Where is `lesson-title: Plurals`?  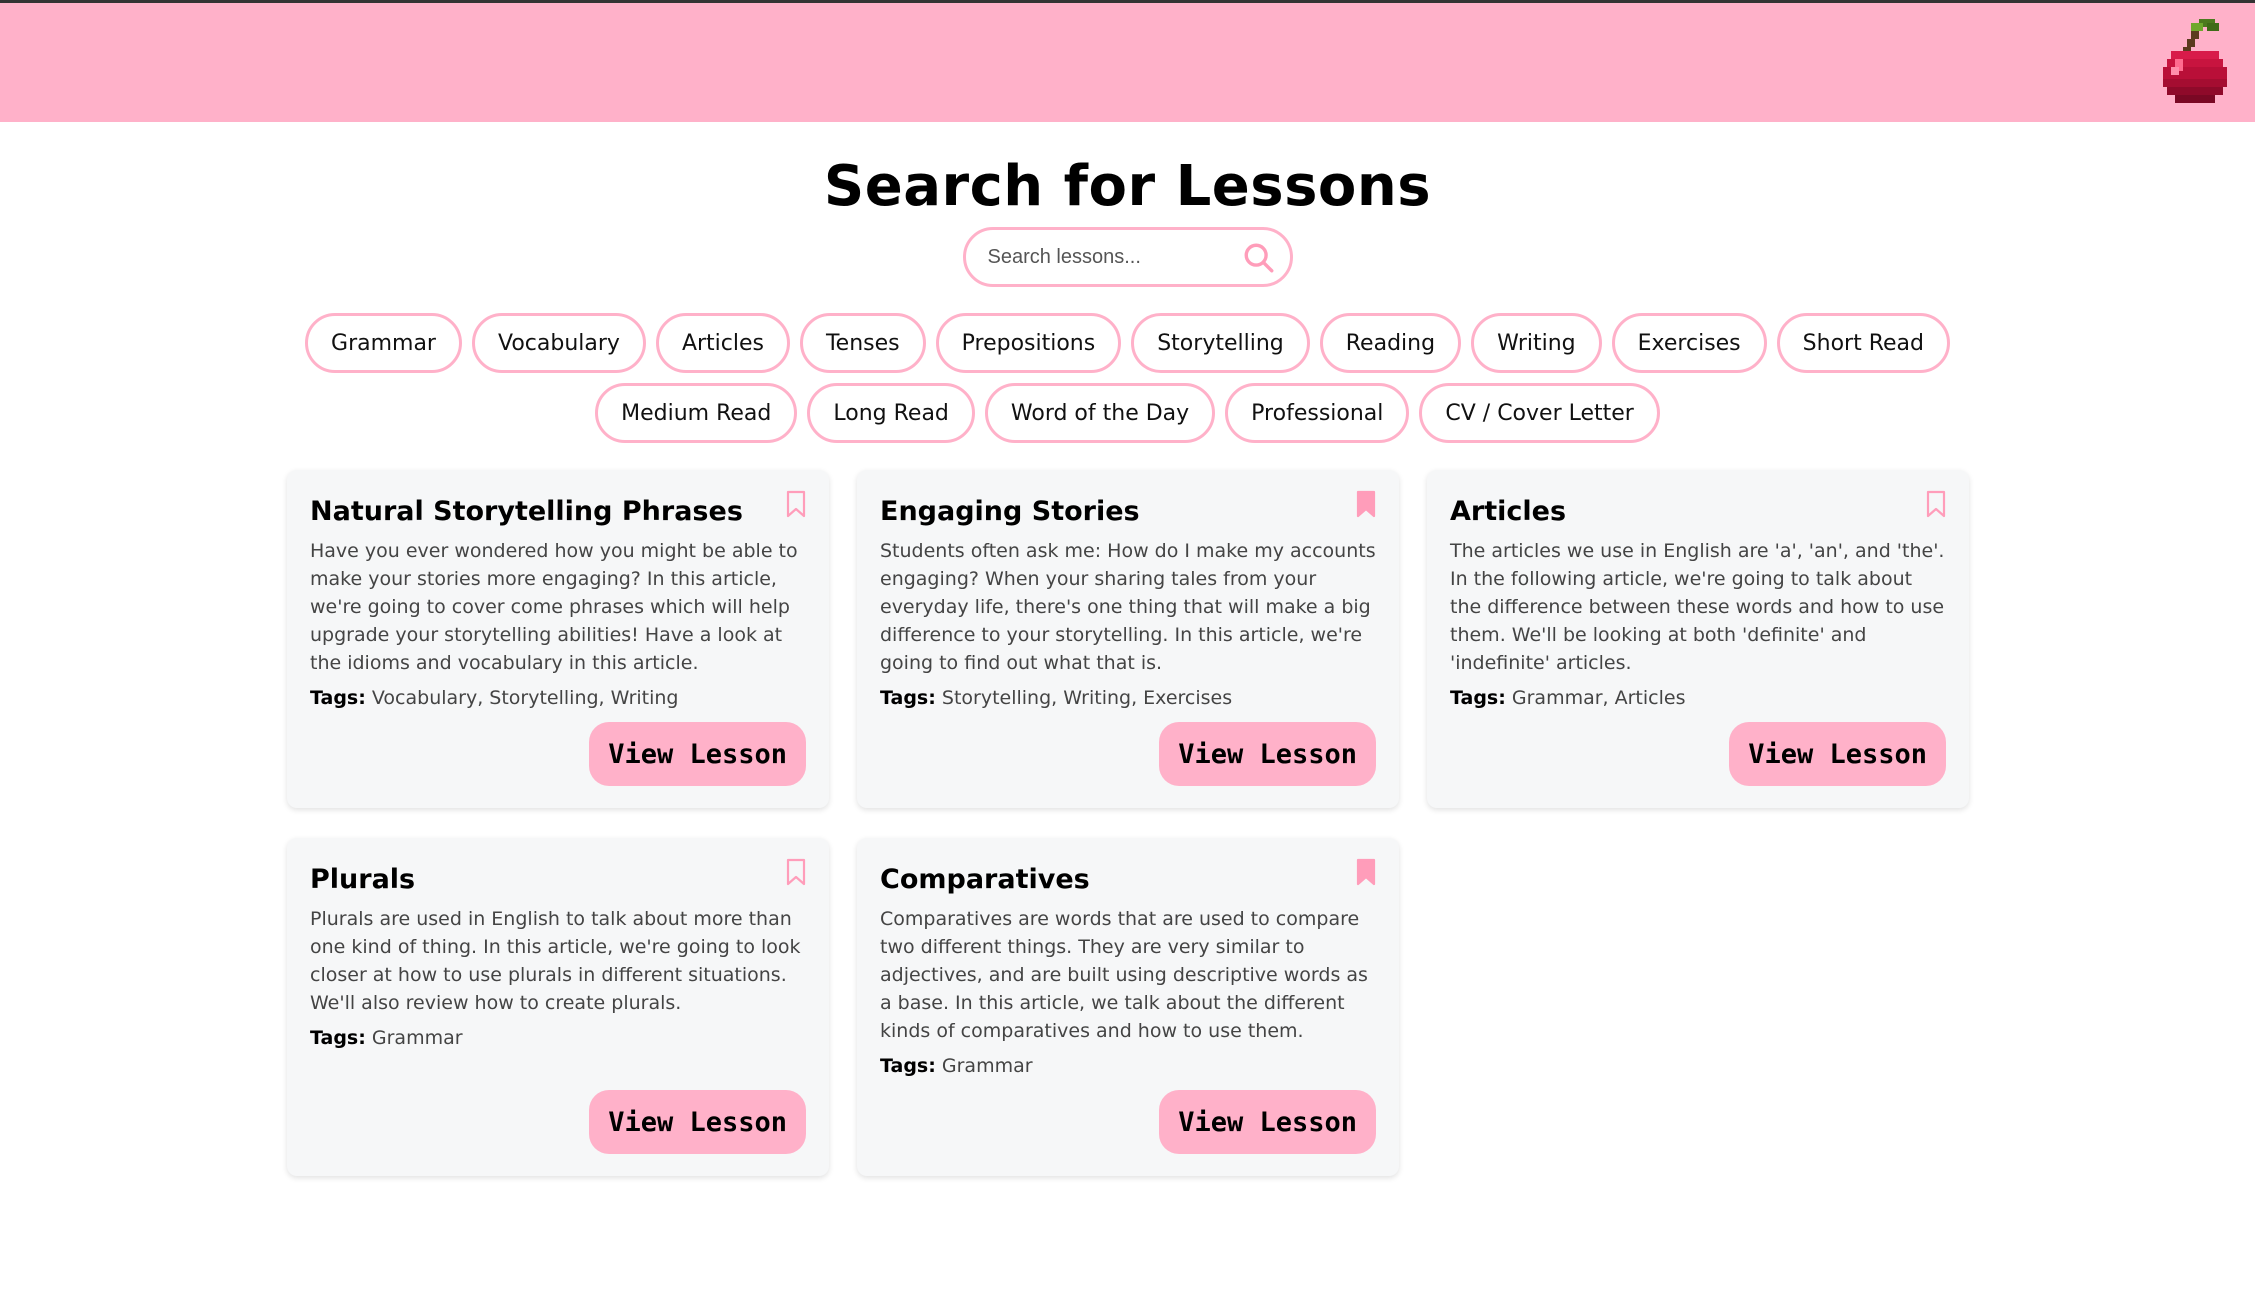
lesson-title: Plurals is located at coordinates (363, 879).